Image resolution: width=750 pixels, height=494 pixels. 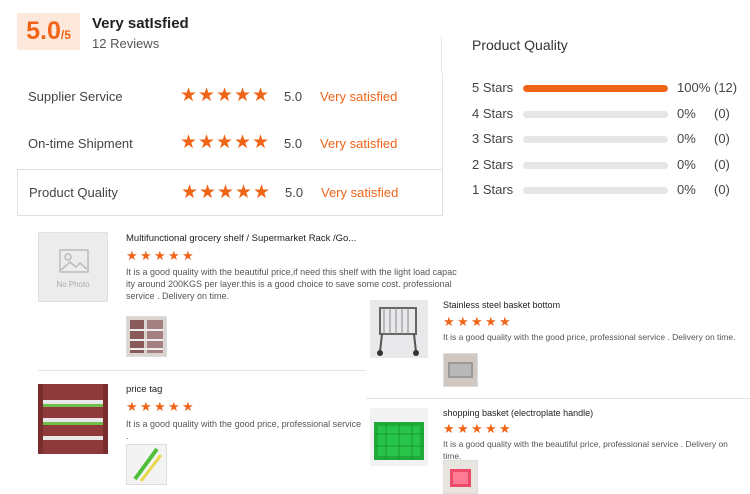 What do you see at coordinates (493, 164) in the screenshot?
I see `distribution-label: 2 Stars` at bounding box center [493, 164].